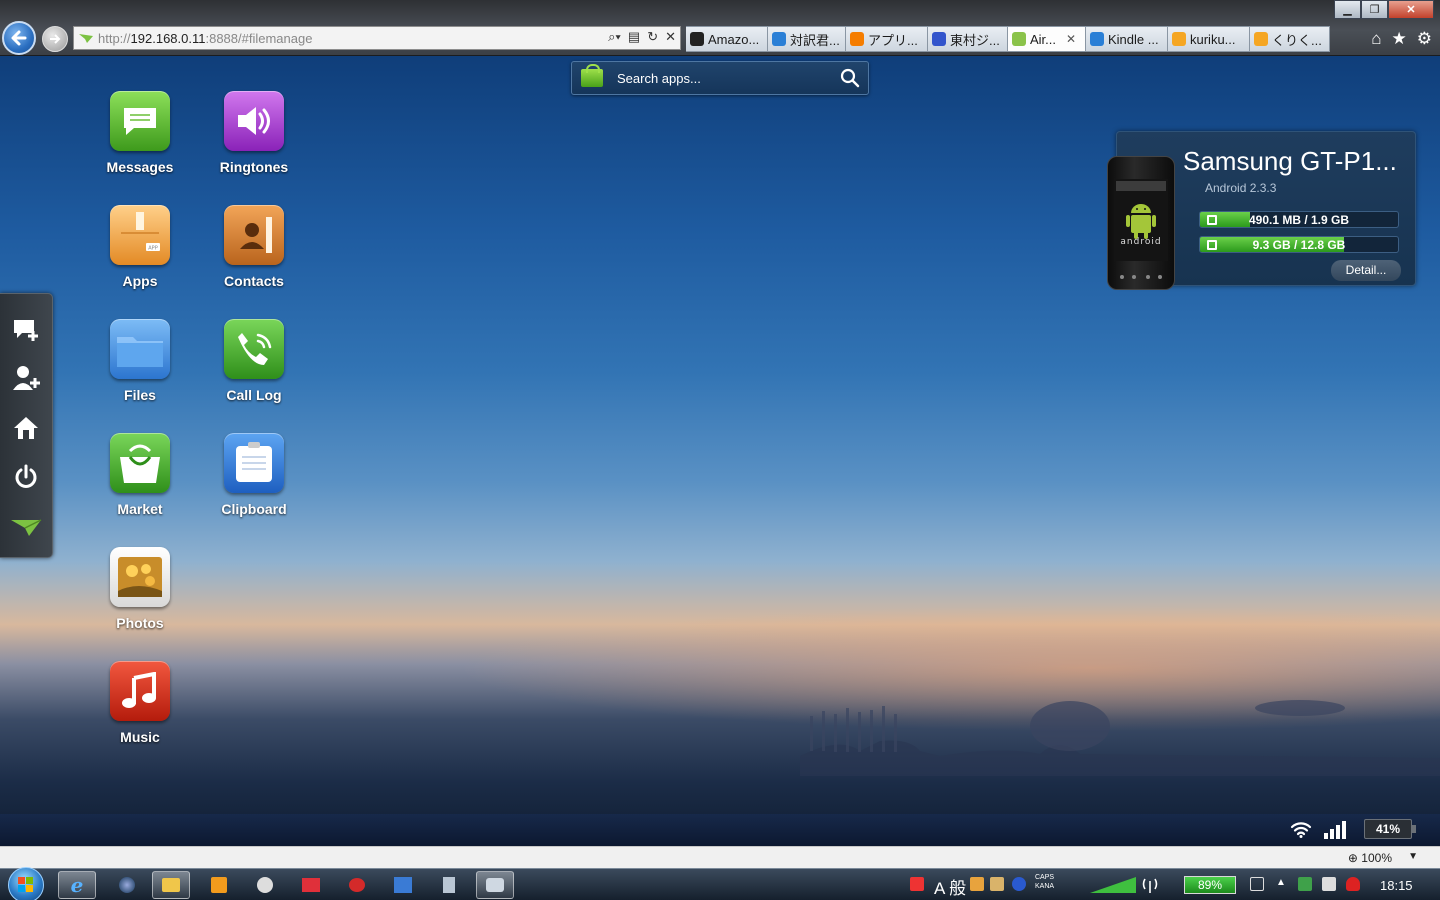 The image size is (1440, 900). I want to click on app-ringtones: Ringtones, so click(254, 133).